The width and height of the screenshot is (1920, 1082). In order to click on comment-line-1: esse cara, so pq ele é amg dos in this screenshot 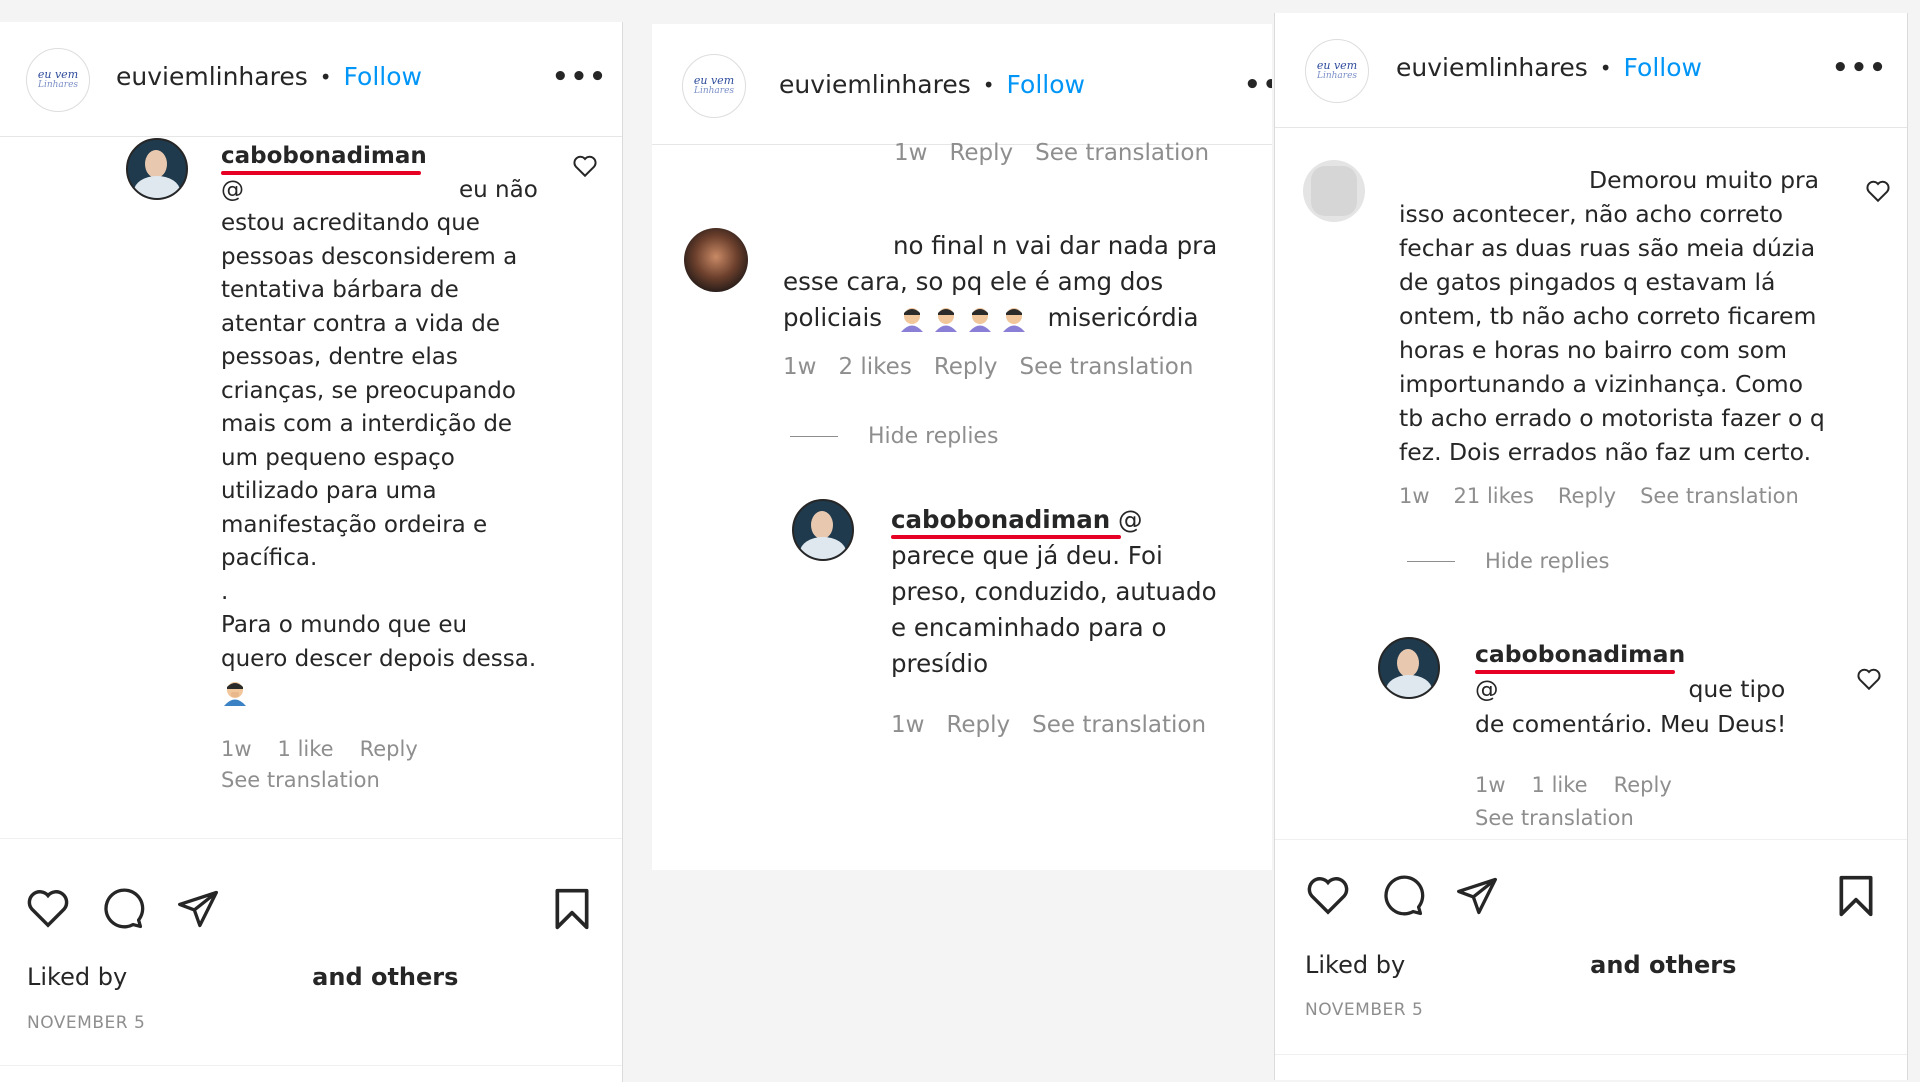, I will do `click(973, 281)`.